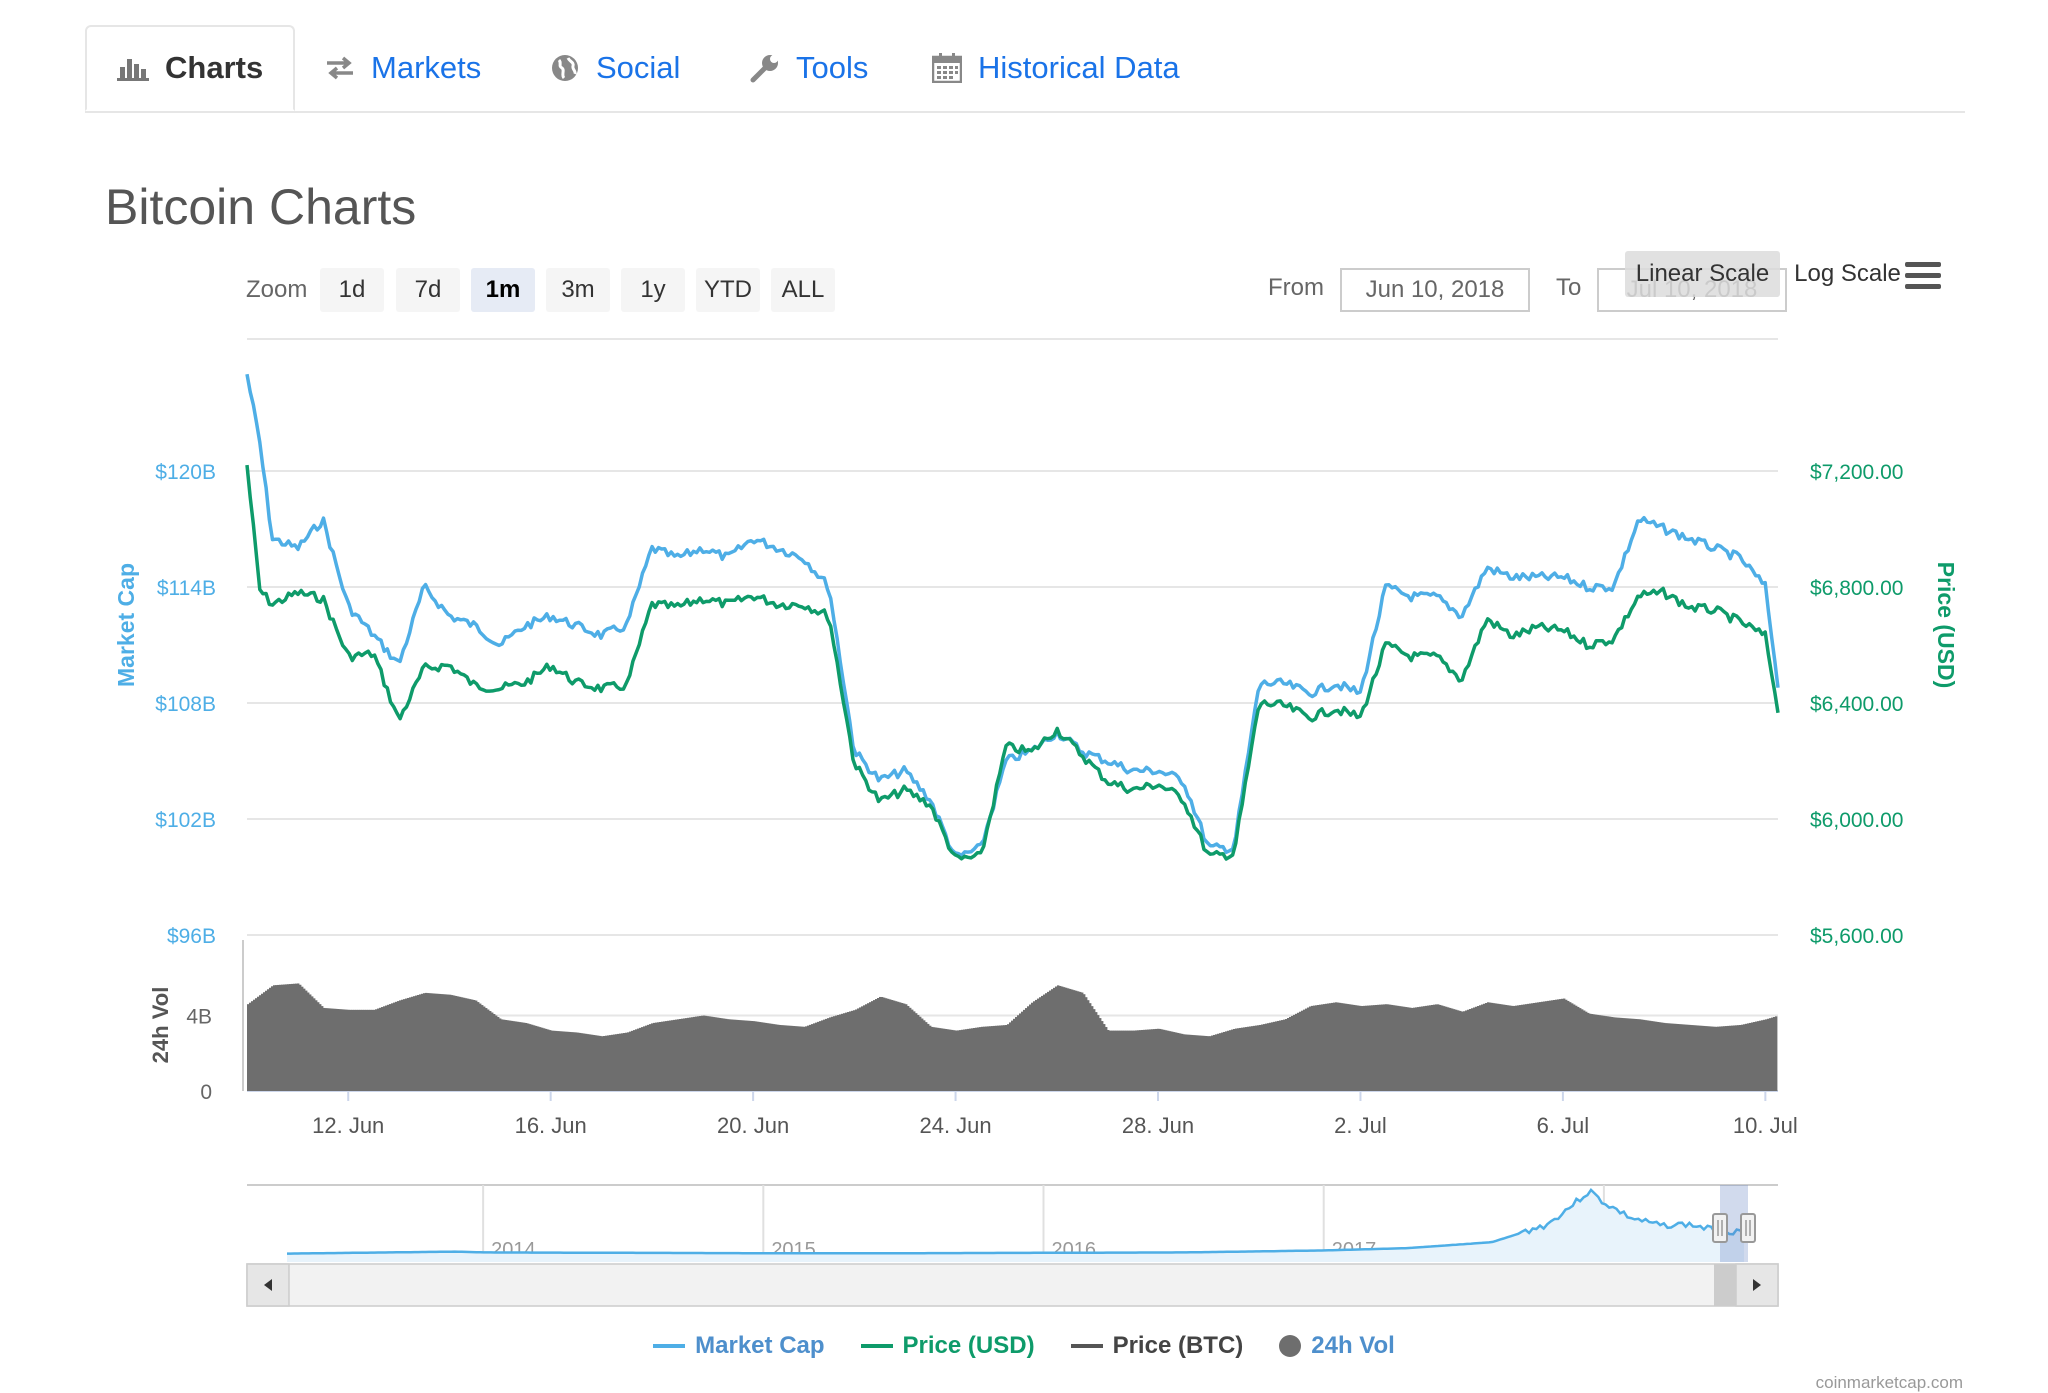 This screenshot has height=1393, width=2048. What do you see at coordinates (199, 1017) in the screenshot?
I see `volume-tick-label: 4B` at bounding box center [199, 1017].